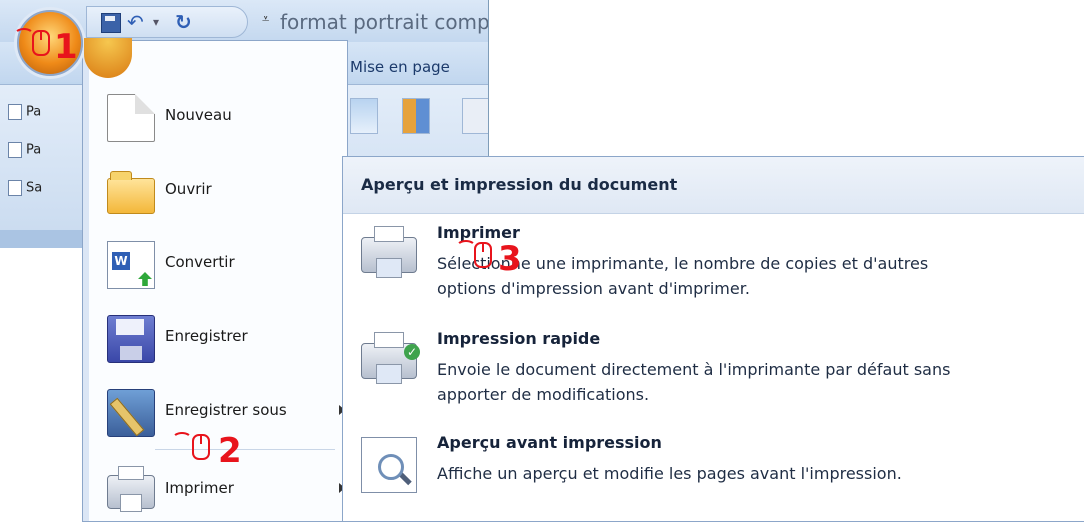 Image resolution: width=1084 pixels, height=523 pixels. What do you see at coordinates (24, 150) in the screenshot?
I see `ribbon-button-2: Pa` at bounding box center [24, 150].